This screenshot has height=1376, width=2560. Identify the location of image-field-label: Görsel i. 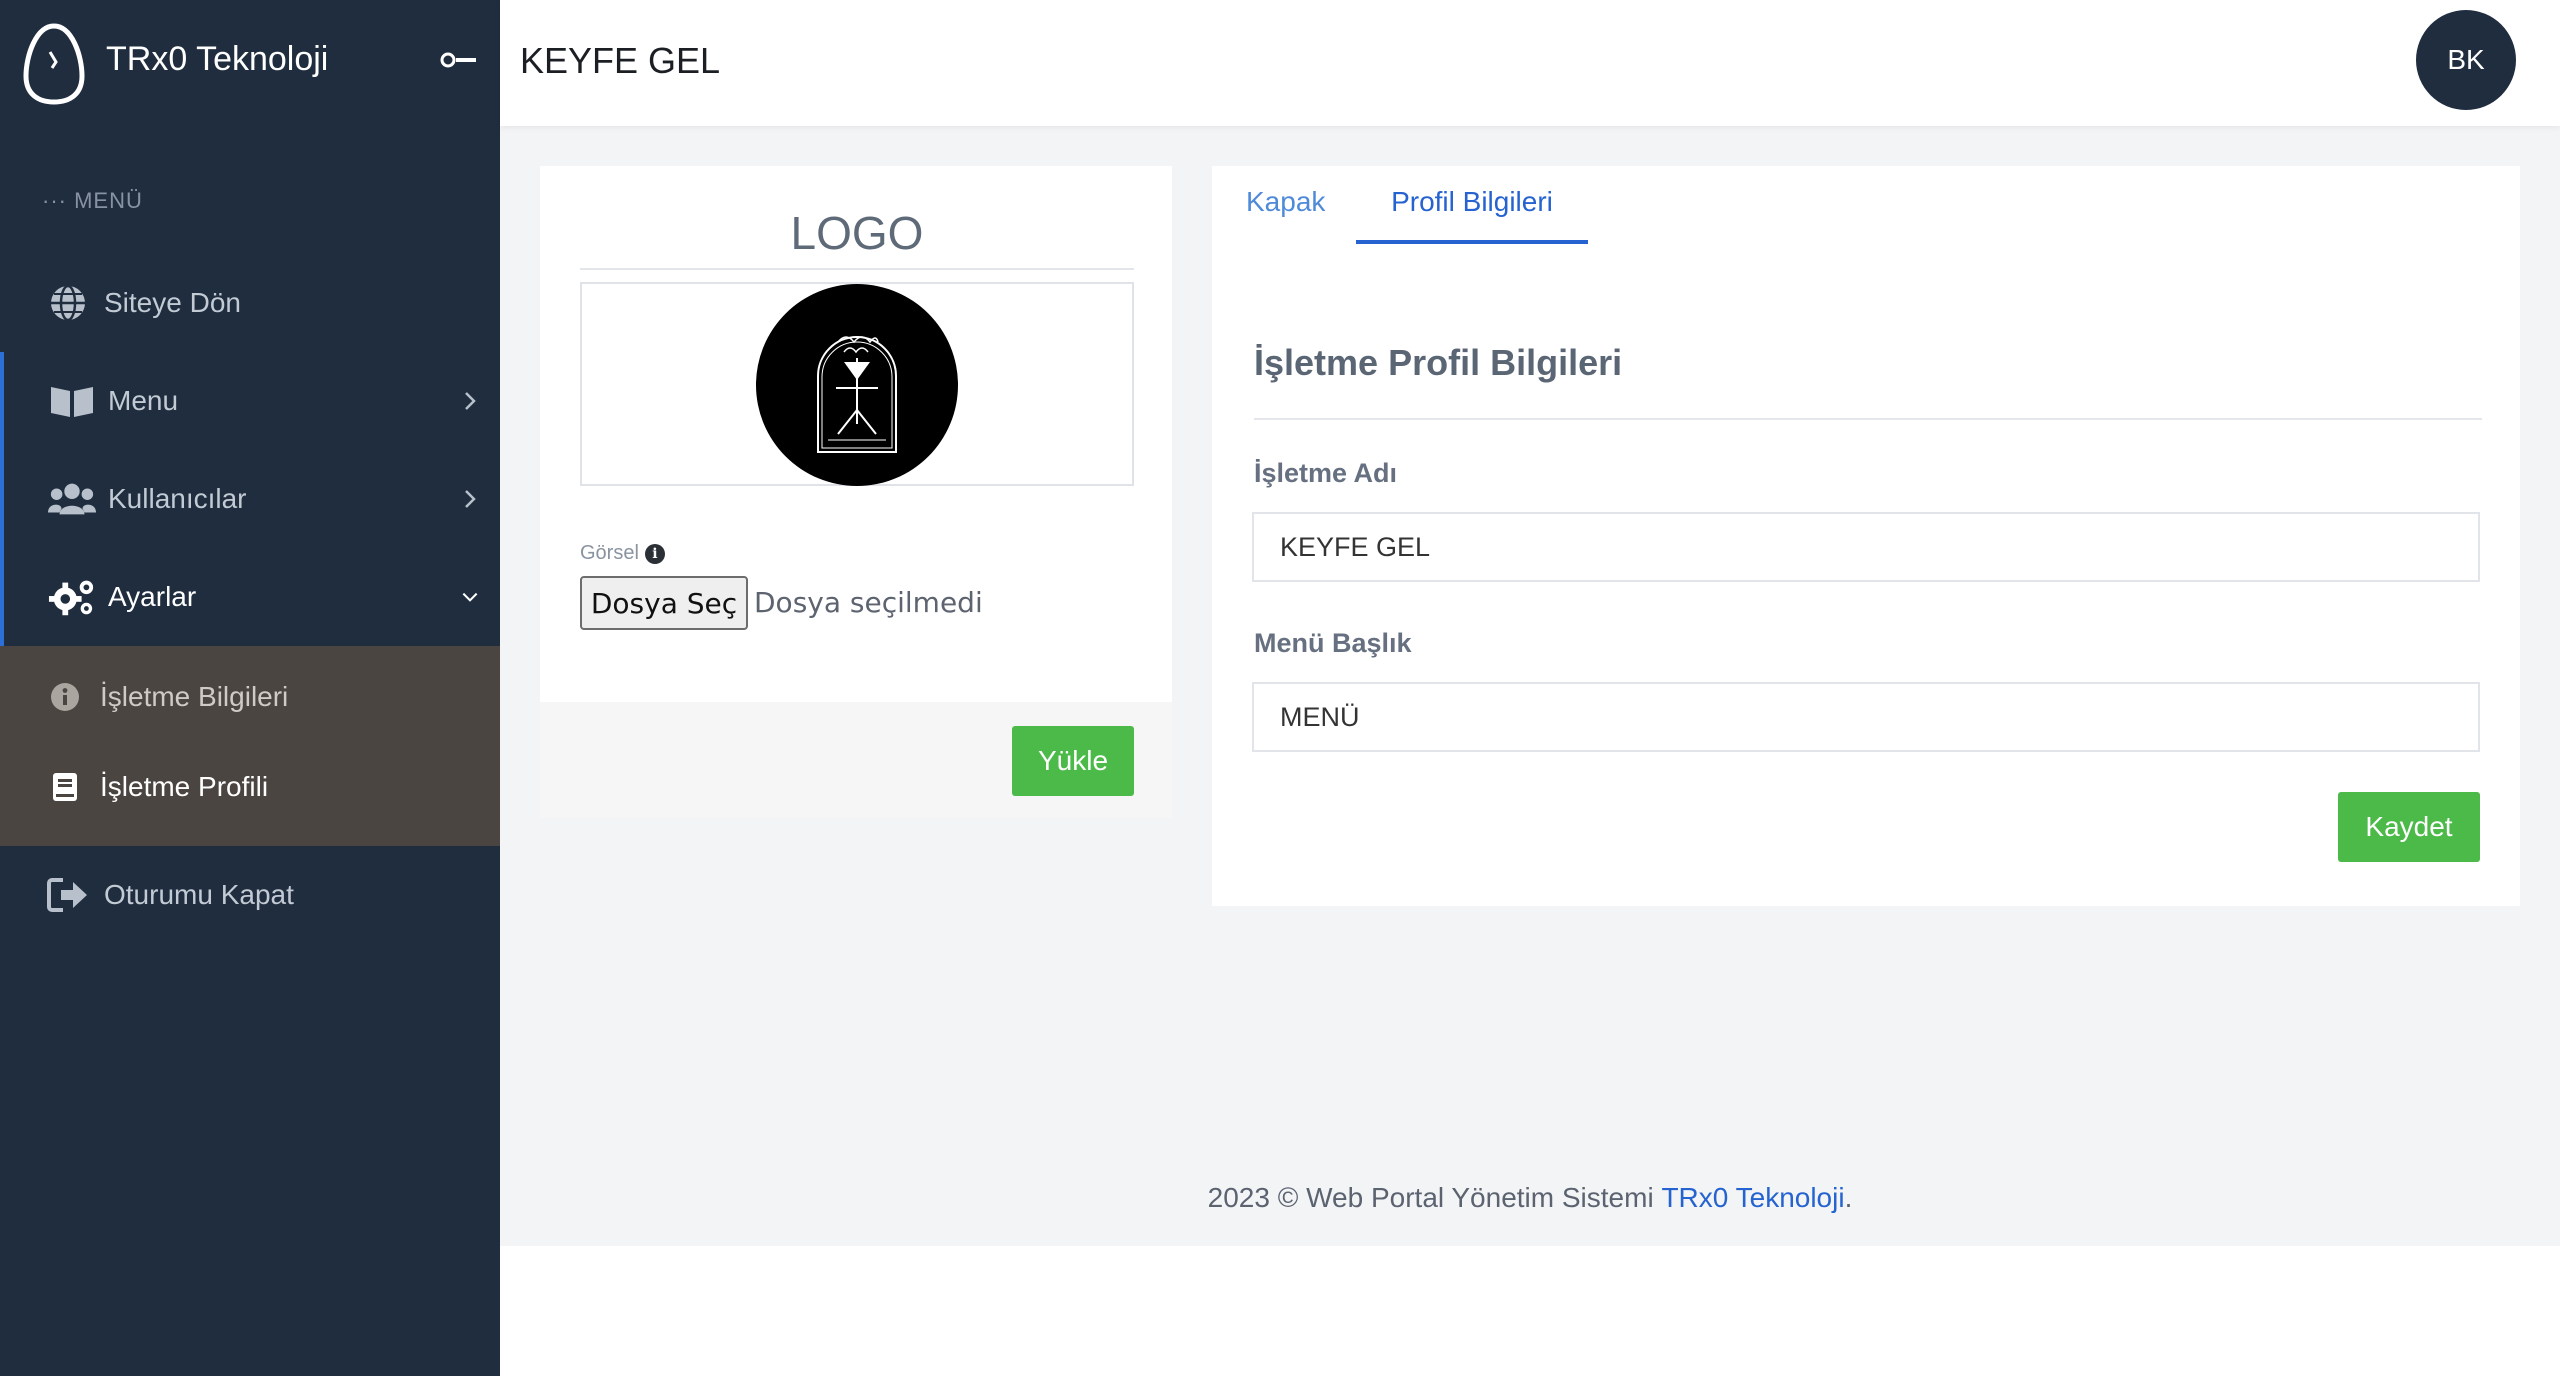
(622, 553).